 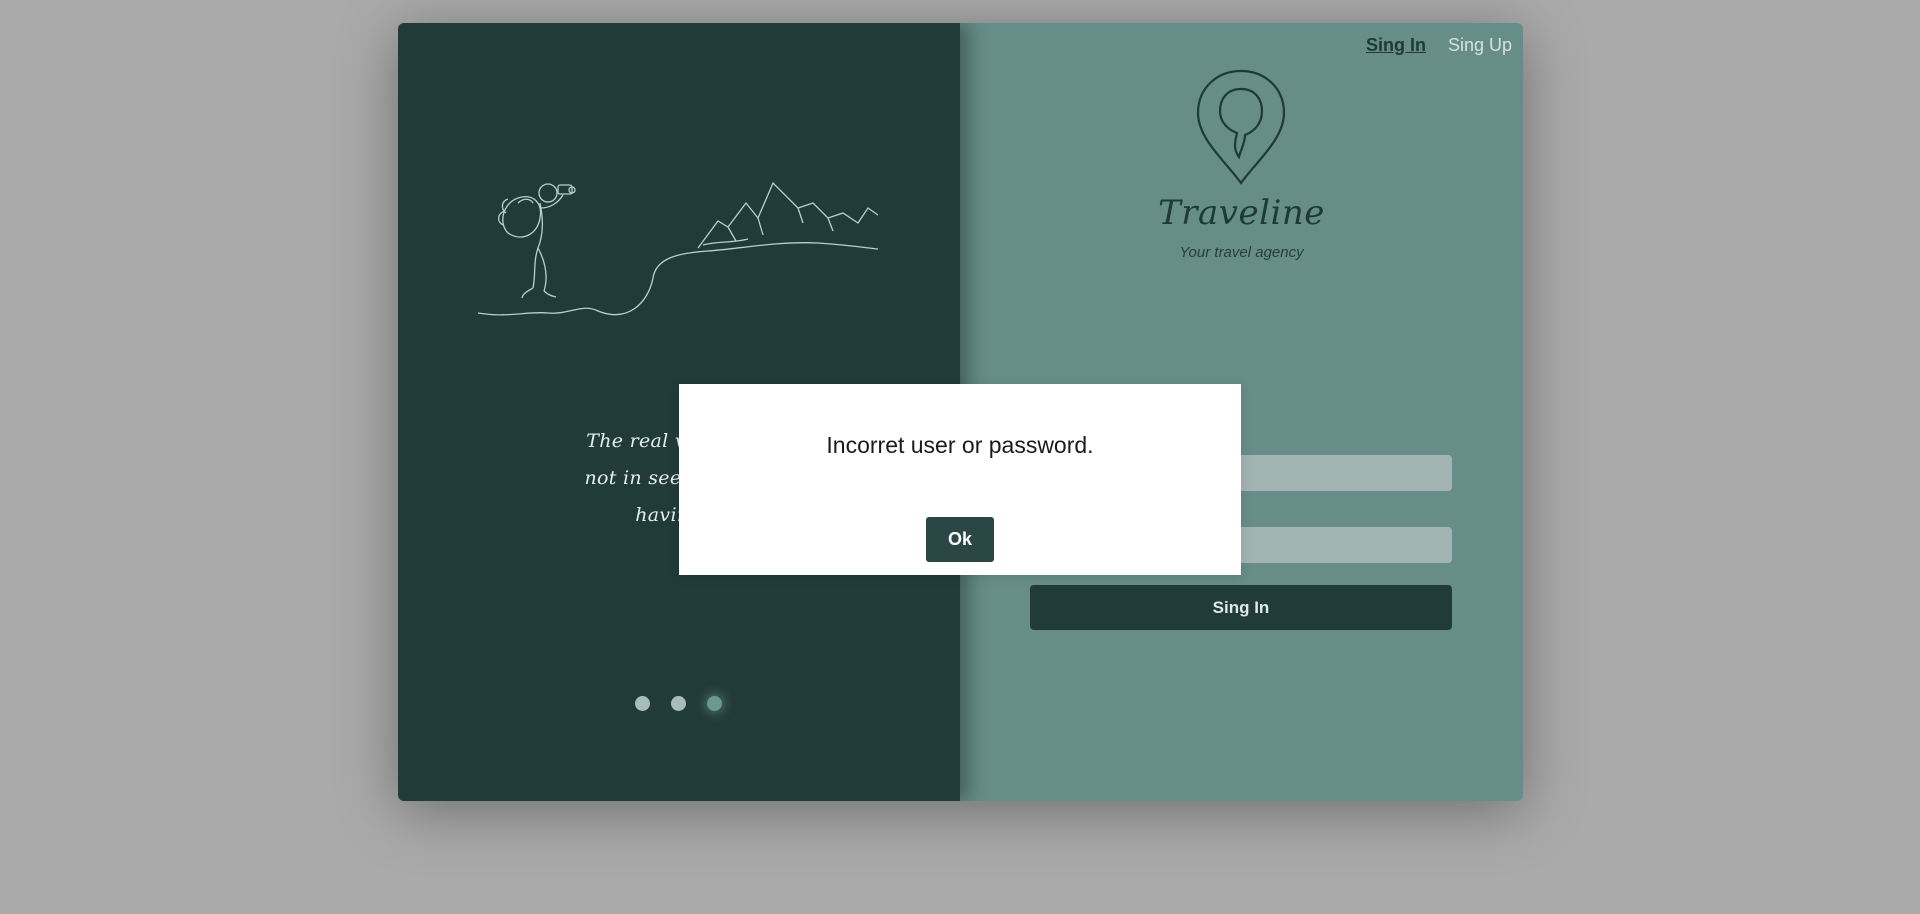 What do you see at coordinates (960, 479) in the screenshot?
I see `error-dialog: Incorret user or password. Ok` at bounding box center [960, 479].